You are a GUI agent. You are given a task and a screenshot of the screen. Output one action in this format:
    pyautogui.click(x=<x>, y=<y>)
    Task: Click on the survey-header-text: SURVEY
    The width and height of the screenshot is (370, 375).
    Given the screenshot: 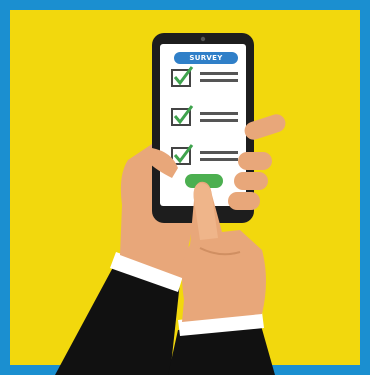 What is the action you would take?
    pyautogui.click(x=206, y=58)
    